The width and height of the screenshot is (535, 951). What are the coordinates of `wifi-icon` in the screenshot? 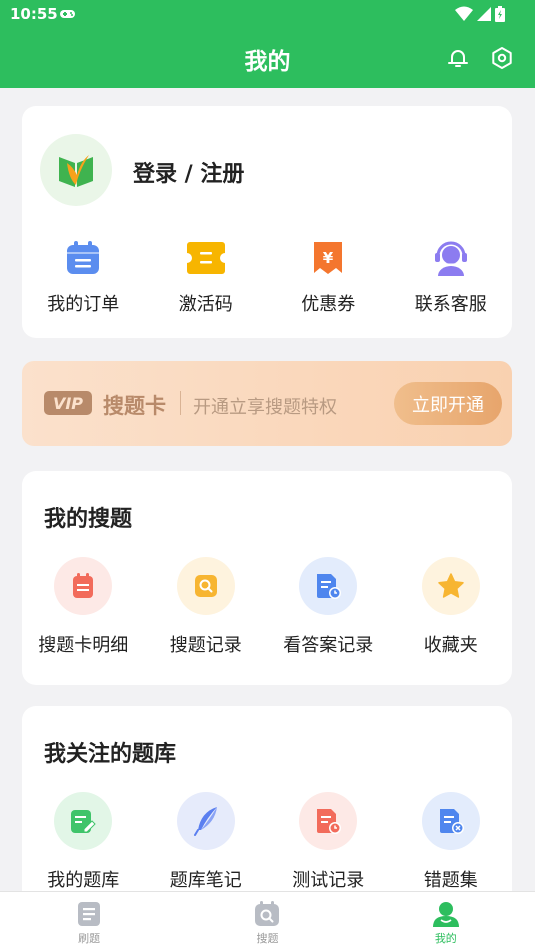 It's located at (464, 13).